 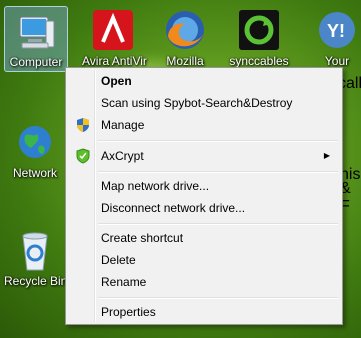 What do you see at coordinates (185, 61) in the screenshot?
I see `desktop-icon-label: Mozilla` at bounding box center [185, 61].